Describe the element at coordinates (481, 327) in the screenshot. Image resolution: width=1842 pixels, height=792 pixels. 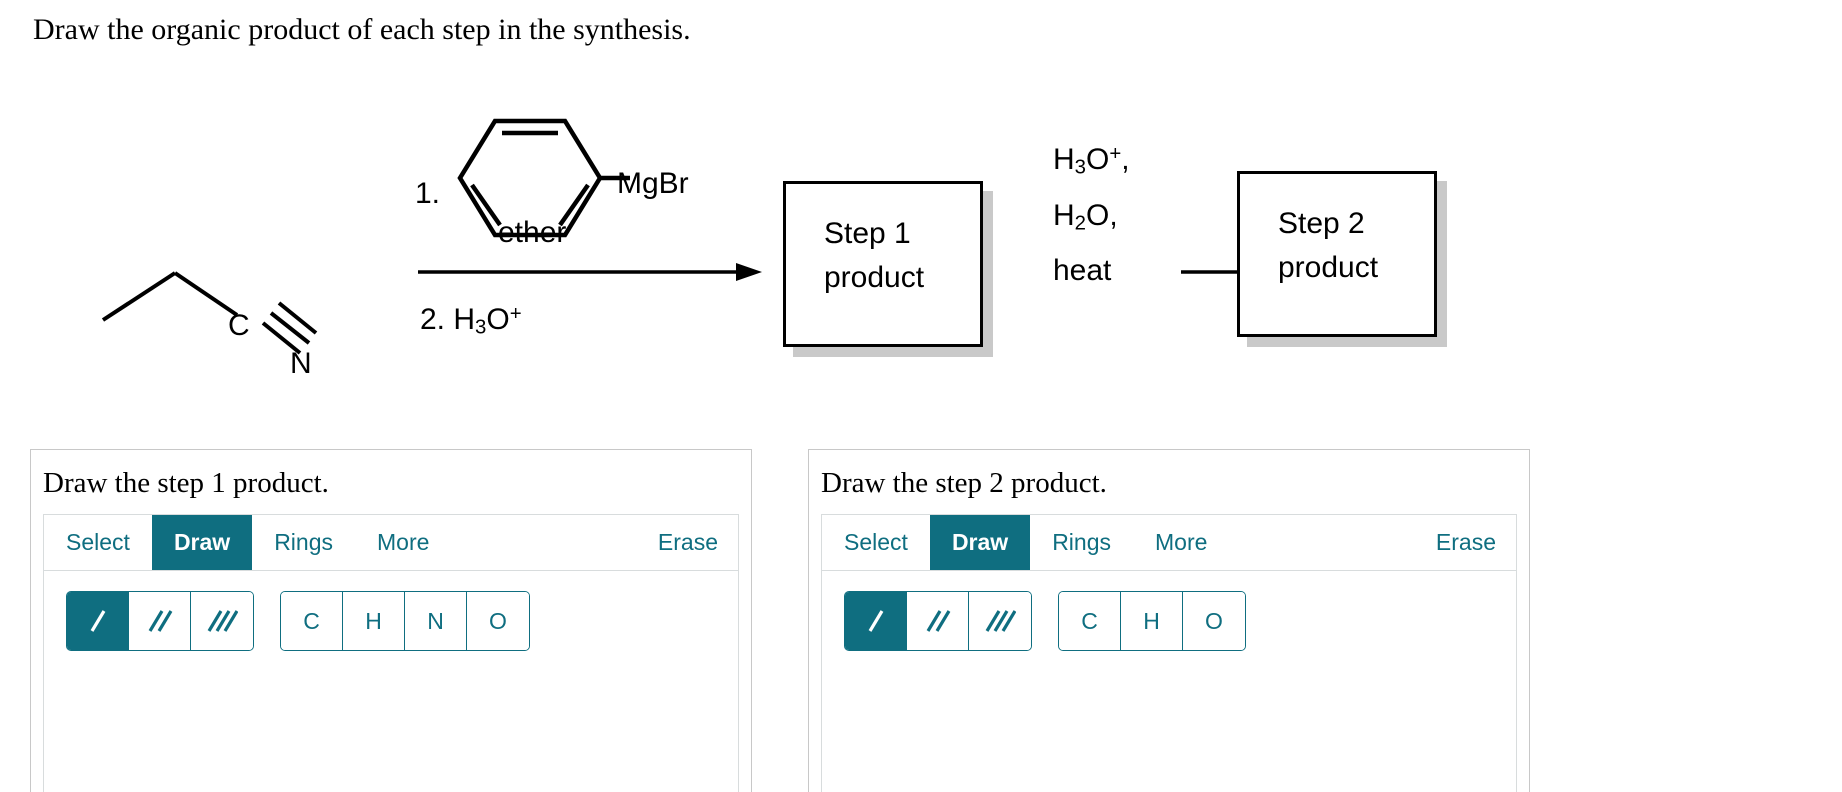
I see `reagent-two-sub: 3` at that location.